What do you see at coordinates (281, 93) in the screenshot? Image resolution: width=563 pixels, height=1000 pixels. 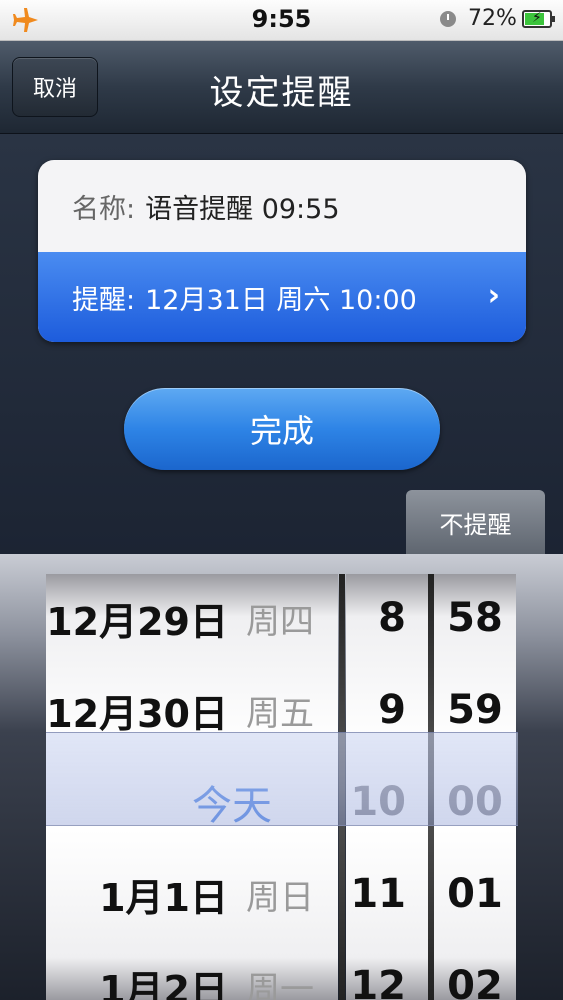 I see `page-title: 设定提醒` at bounding box center [281, 93].